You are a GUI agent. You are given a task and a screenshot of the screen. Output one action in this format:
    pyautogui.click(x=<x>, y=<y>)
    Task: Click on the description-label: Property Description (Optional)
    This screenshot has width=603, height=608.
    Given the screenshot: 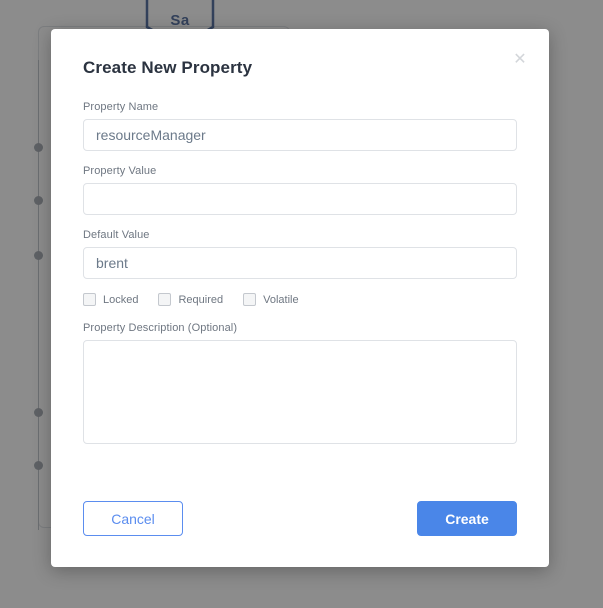 What is the action you would take?
    pyautogui.click(x=160, y=328)
    